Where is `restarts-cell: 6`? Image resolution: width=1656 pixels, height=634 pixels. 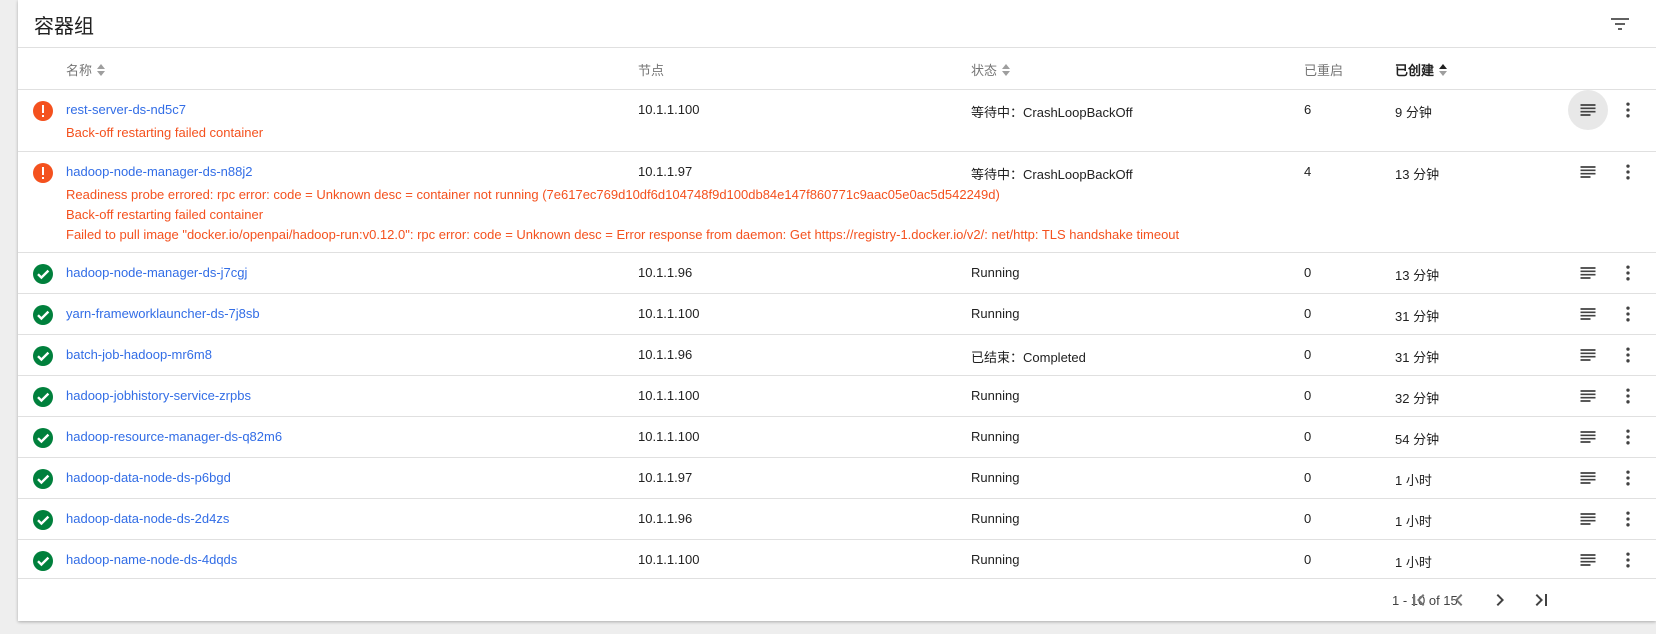
restarts-cell: 6 is located at coordinates (1308, 109).